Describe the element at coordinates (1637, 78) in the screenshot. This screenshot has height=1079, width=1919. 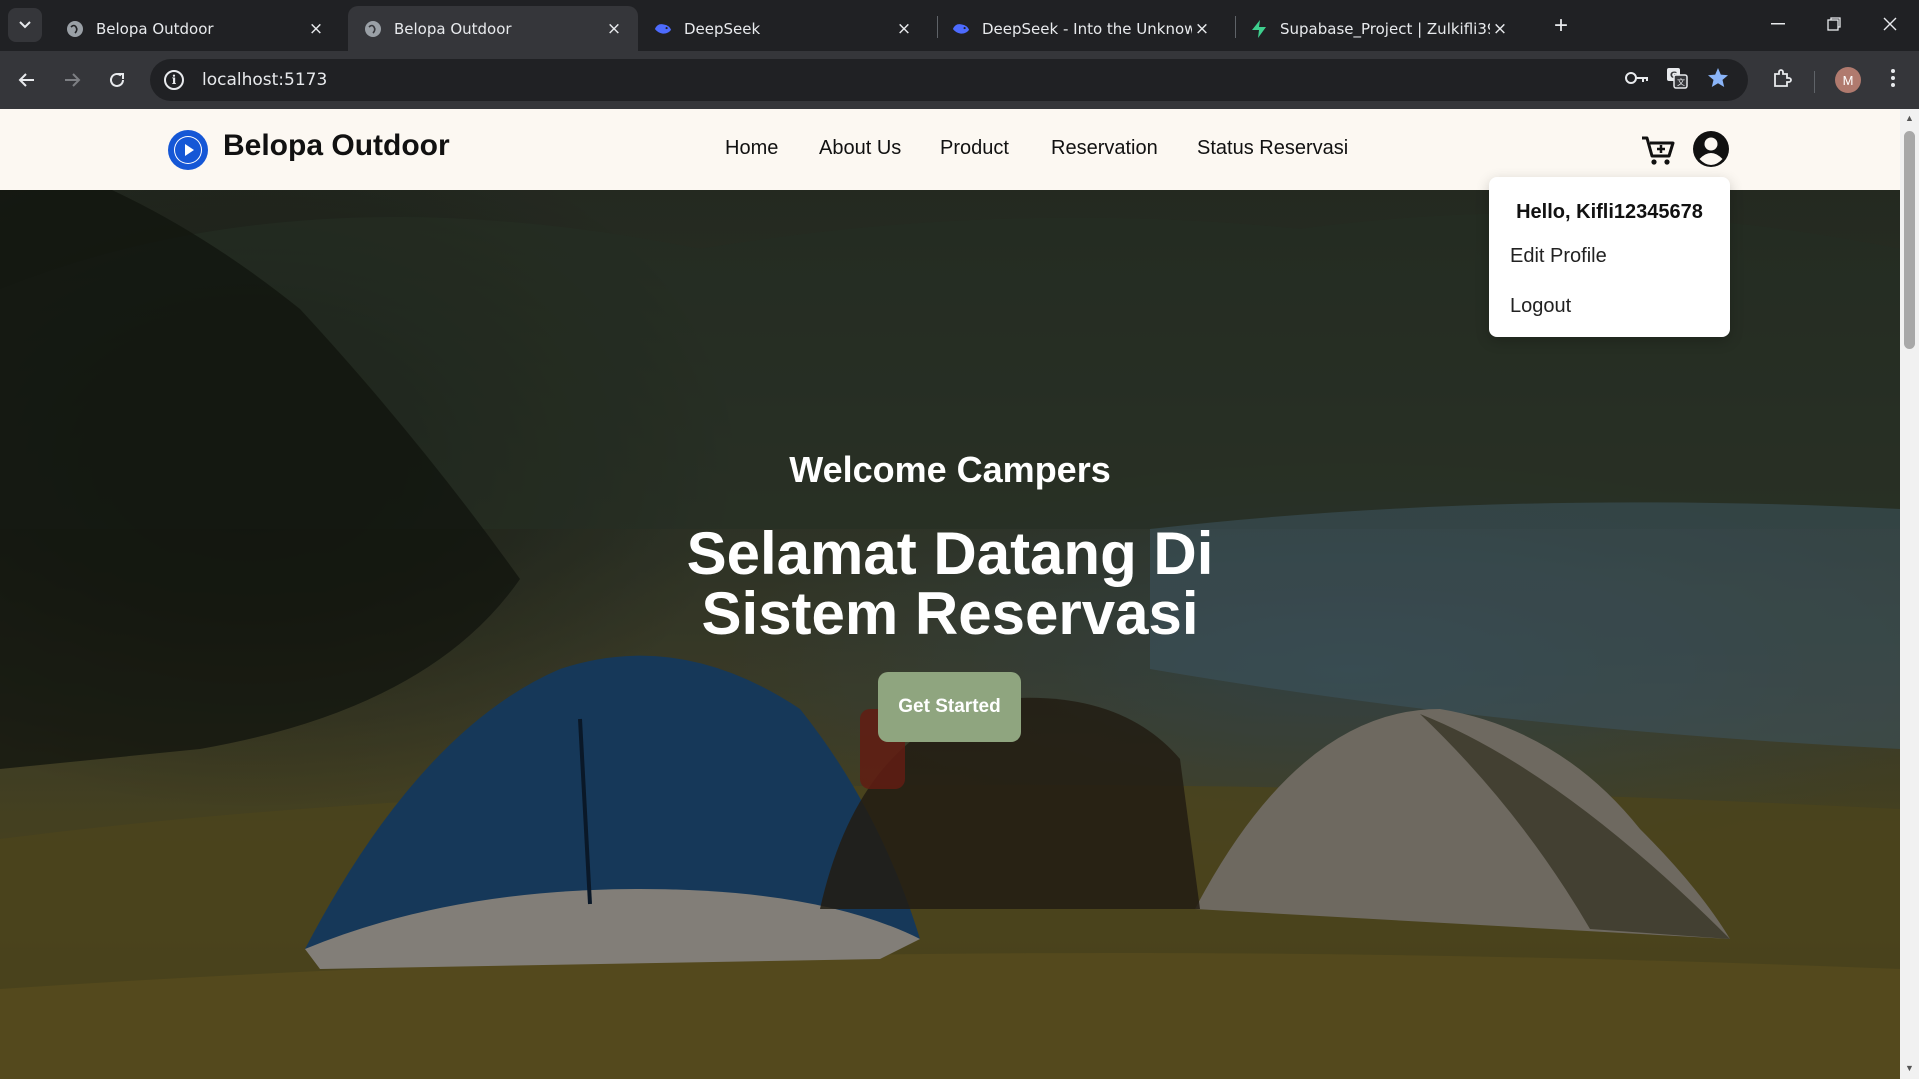
I see `password-key-icon` at that location.